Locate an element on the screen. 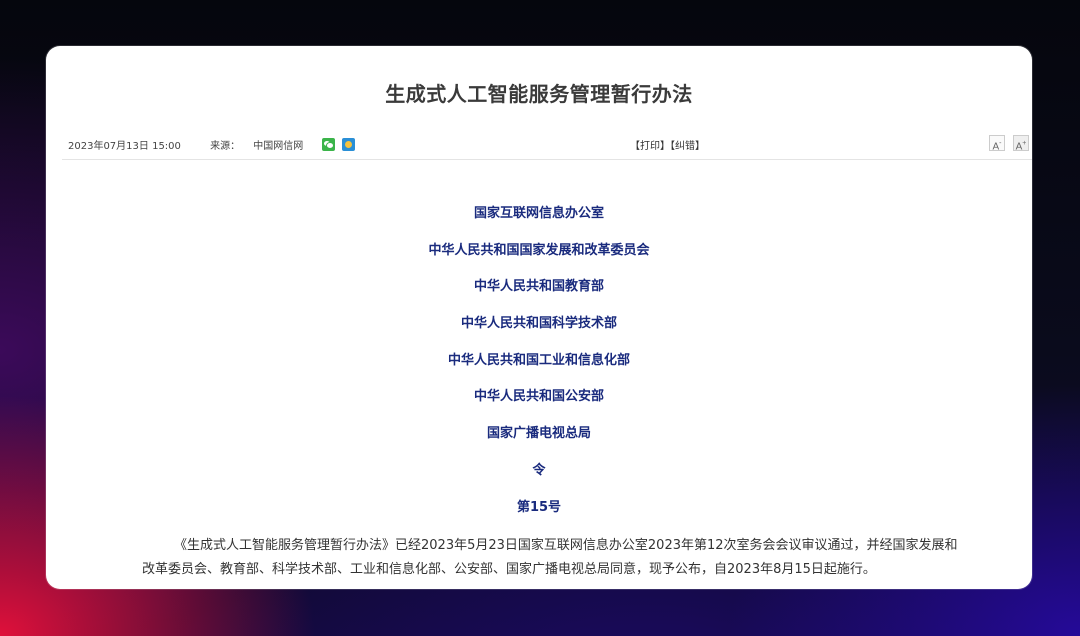 The height and width of the screenshot is (636, 1080). issuer-line: 中华人民共和国科学技术部 is located at coordinates (538, 324).